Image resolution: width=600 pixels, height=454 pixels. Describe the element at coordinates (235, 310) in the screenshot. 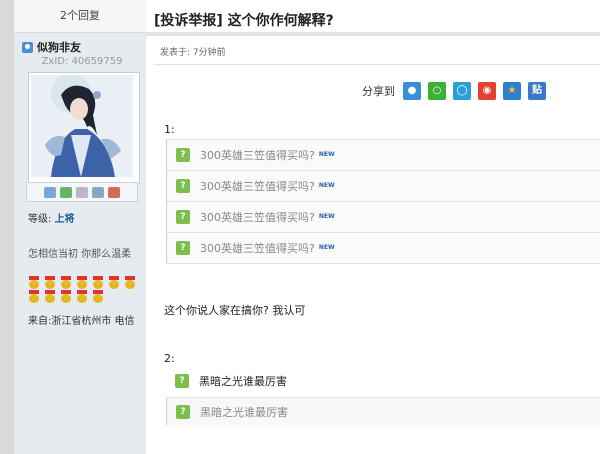

I see `post-body: 这个你说人家在搞你? 我认可` at that location.